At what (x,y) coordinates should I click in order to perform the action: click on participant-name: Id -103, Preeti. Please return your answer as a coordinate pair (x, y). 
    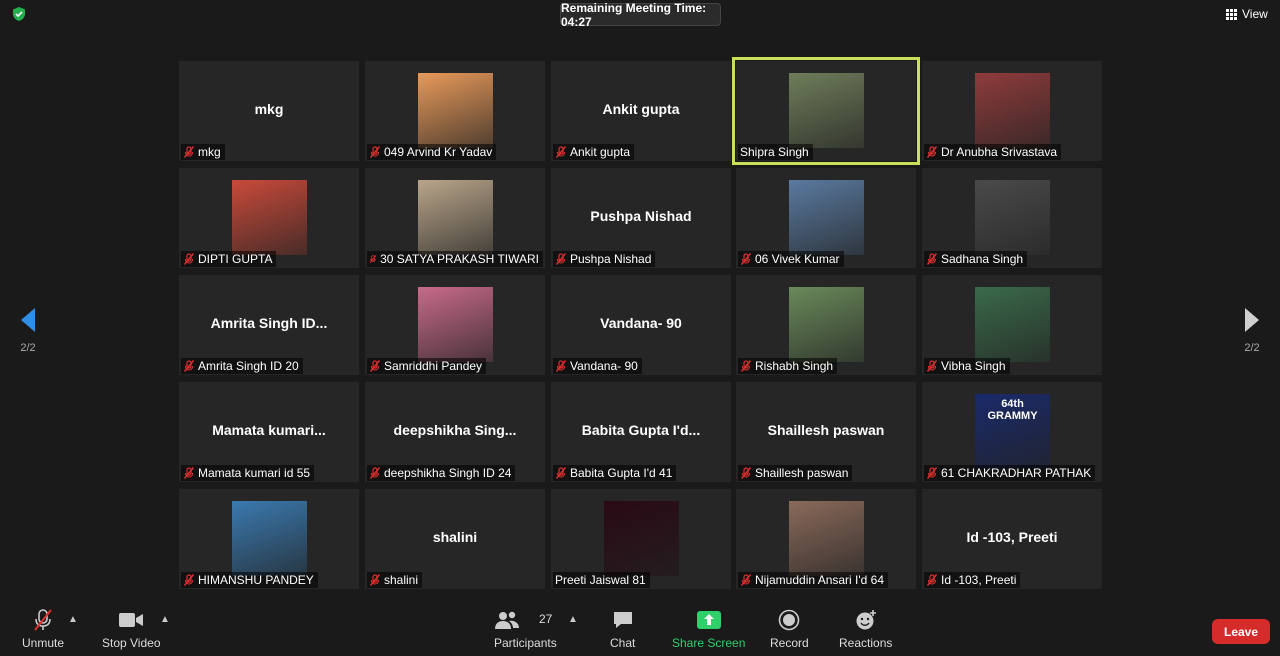
    Looking at the image, I should click on (979, 580).